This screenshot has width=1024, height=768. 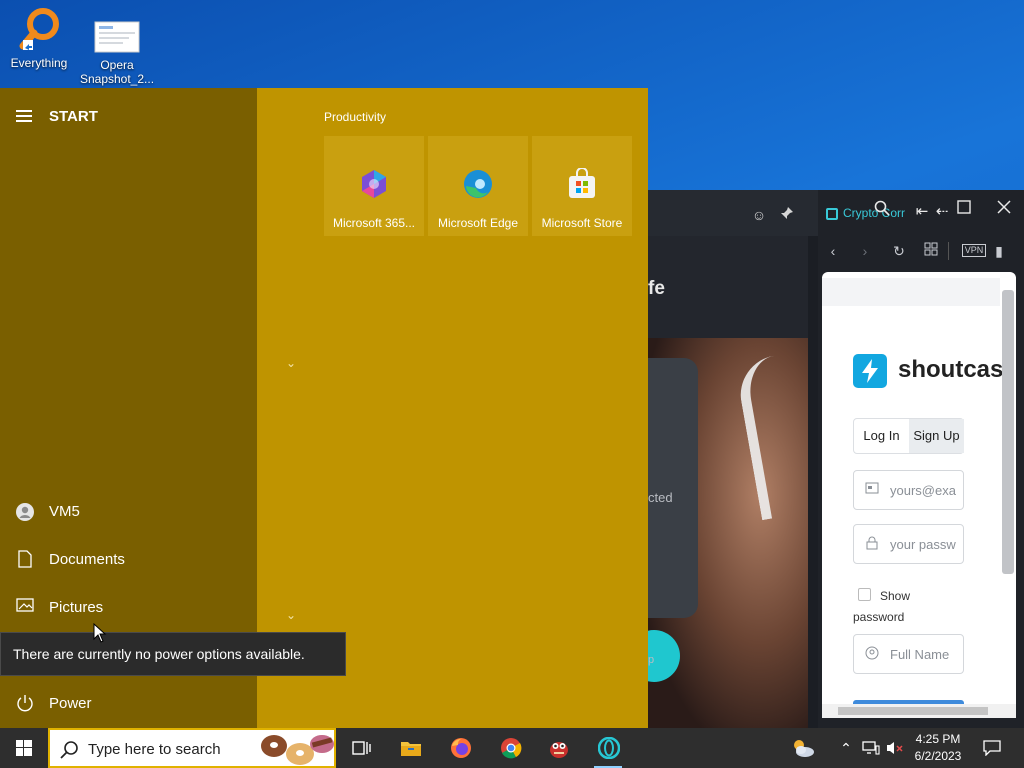 What do you see at coordinates (39, 63) in the screenshot?
I see `desktop-icon-label: Everything` at bounding box center [39, 63].